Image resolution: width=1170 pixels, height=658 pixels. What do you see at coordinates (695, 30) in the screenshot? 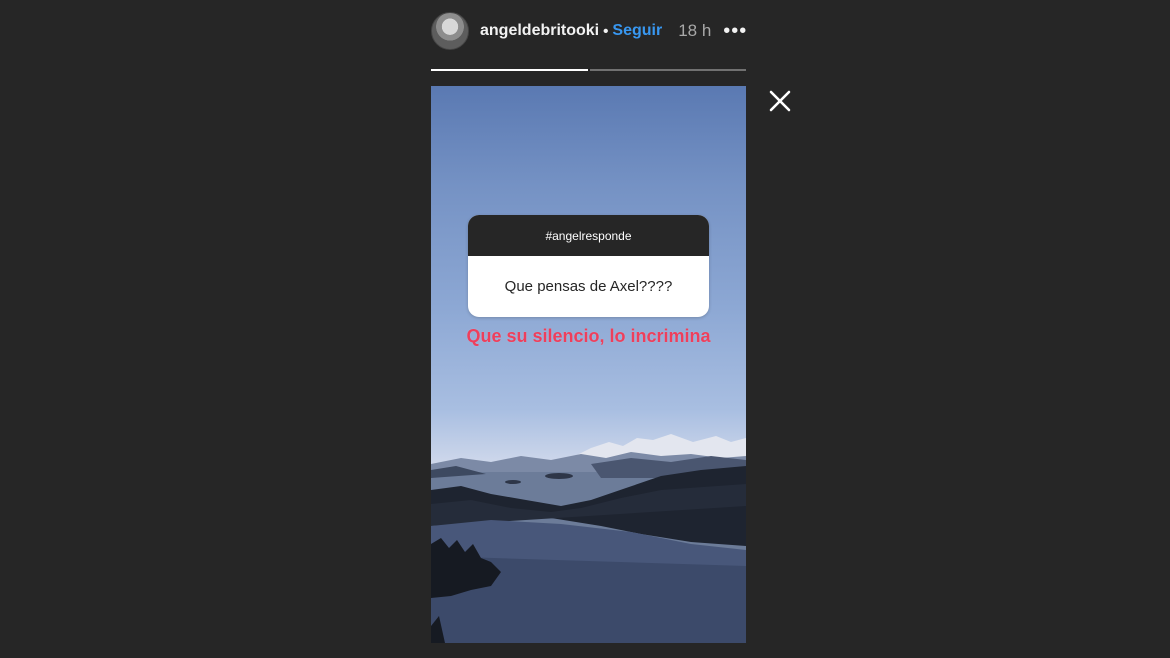
I see `timestamp: 18 h` at bounding box center [695, 30].